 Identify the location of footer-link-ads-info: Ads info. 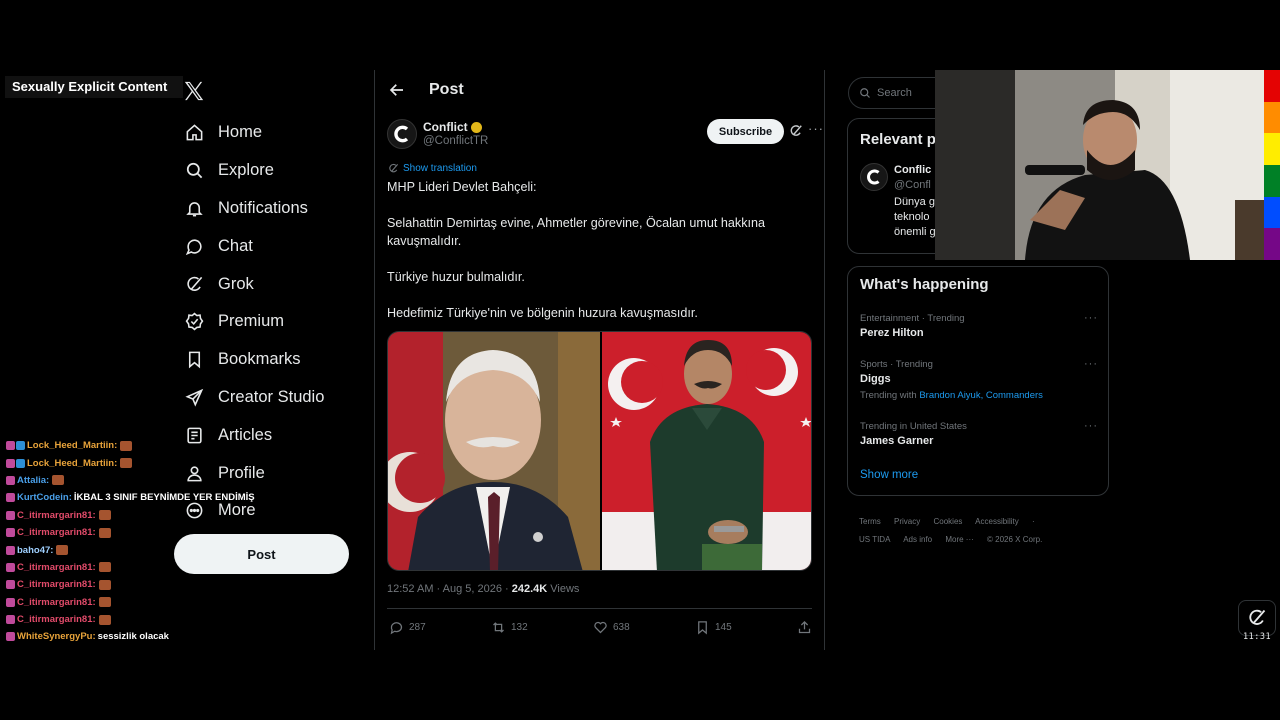
(917, 539).